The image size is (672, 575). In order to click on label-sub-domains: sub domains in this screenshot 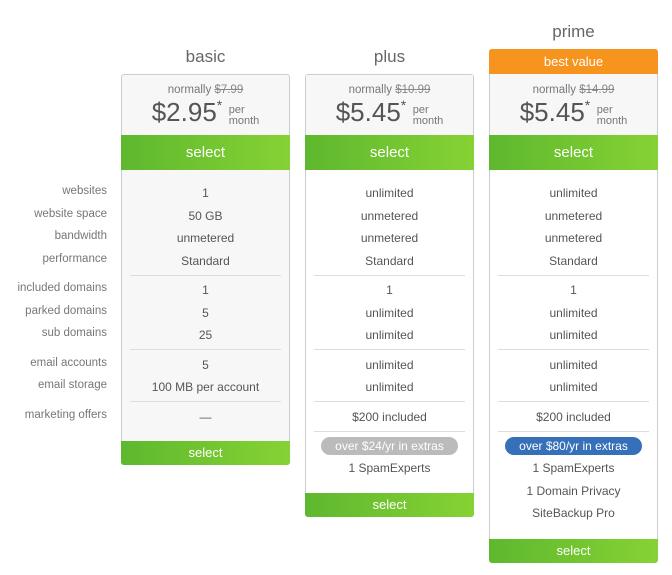, I will do `click(74, 333)`.